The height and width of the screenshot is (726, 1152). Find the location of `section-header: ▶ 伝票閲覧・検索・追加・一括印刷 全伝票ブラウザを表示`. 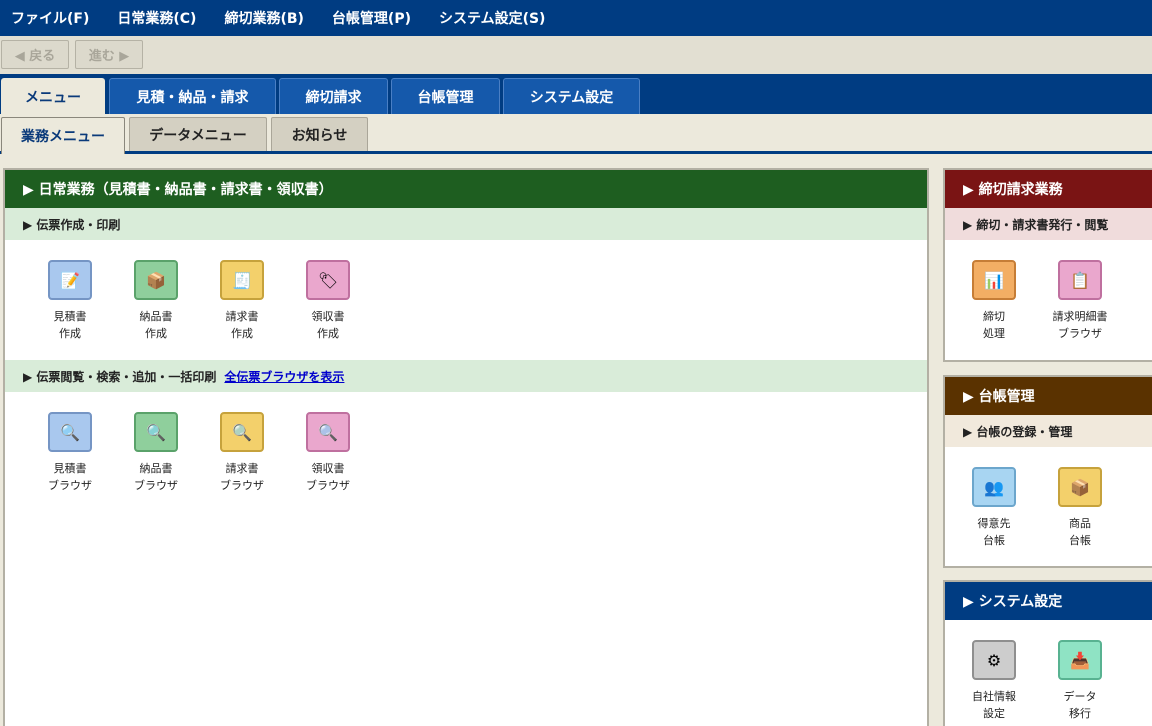

section-header: ▶ 伝票閲覧・検索・追加・一括印刷 全伝票ブラウザを表示 is located at coordinates (466, 376).